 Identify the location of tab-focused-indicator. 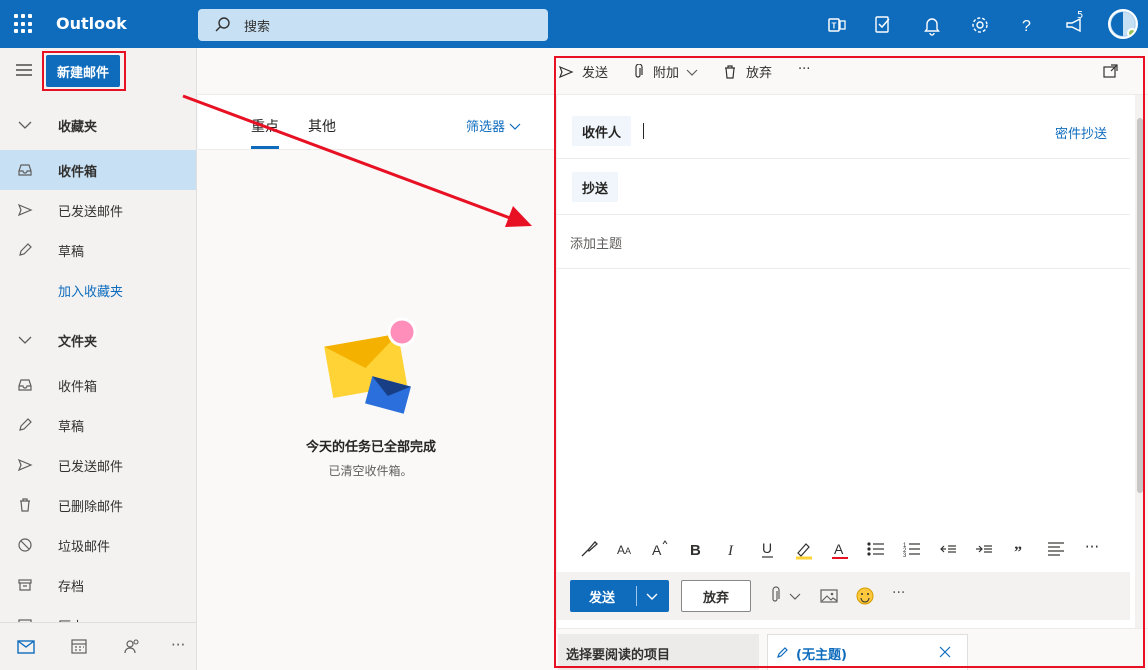
(265, 147).